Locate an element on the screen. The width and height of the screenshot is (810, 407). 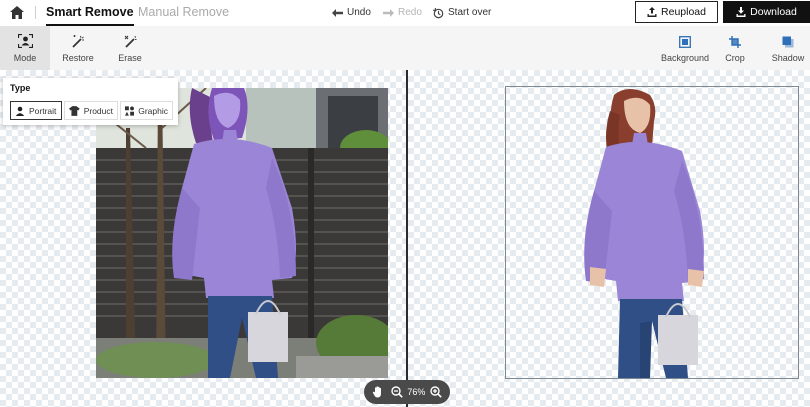
zoom-out-button is located at coordinates (397, 392).